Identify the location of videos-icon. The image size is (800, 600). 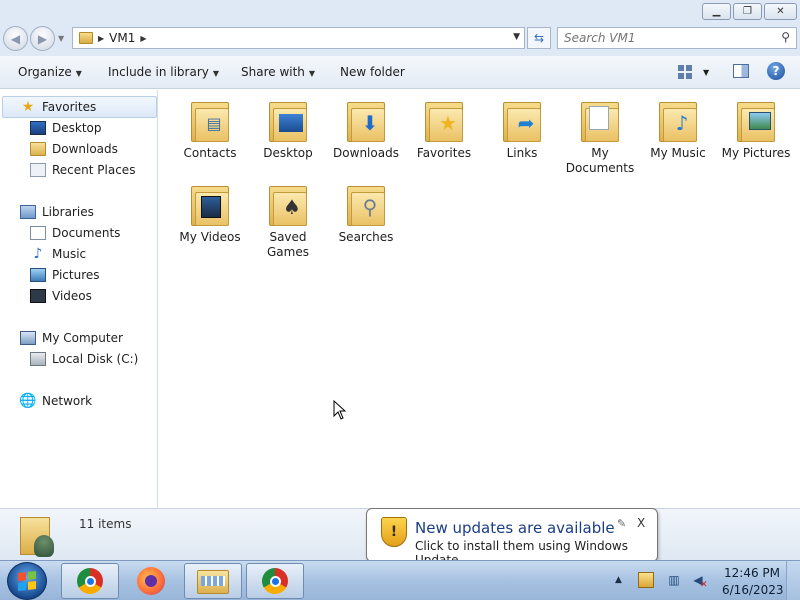
(210, 204).